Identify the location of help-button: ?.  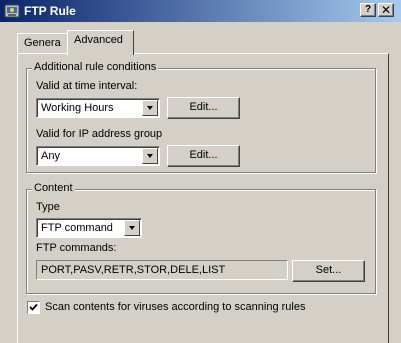
(368, 10).